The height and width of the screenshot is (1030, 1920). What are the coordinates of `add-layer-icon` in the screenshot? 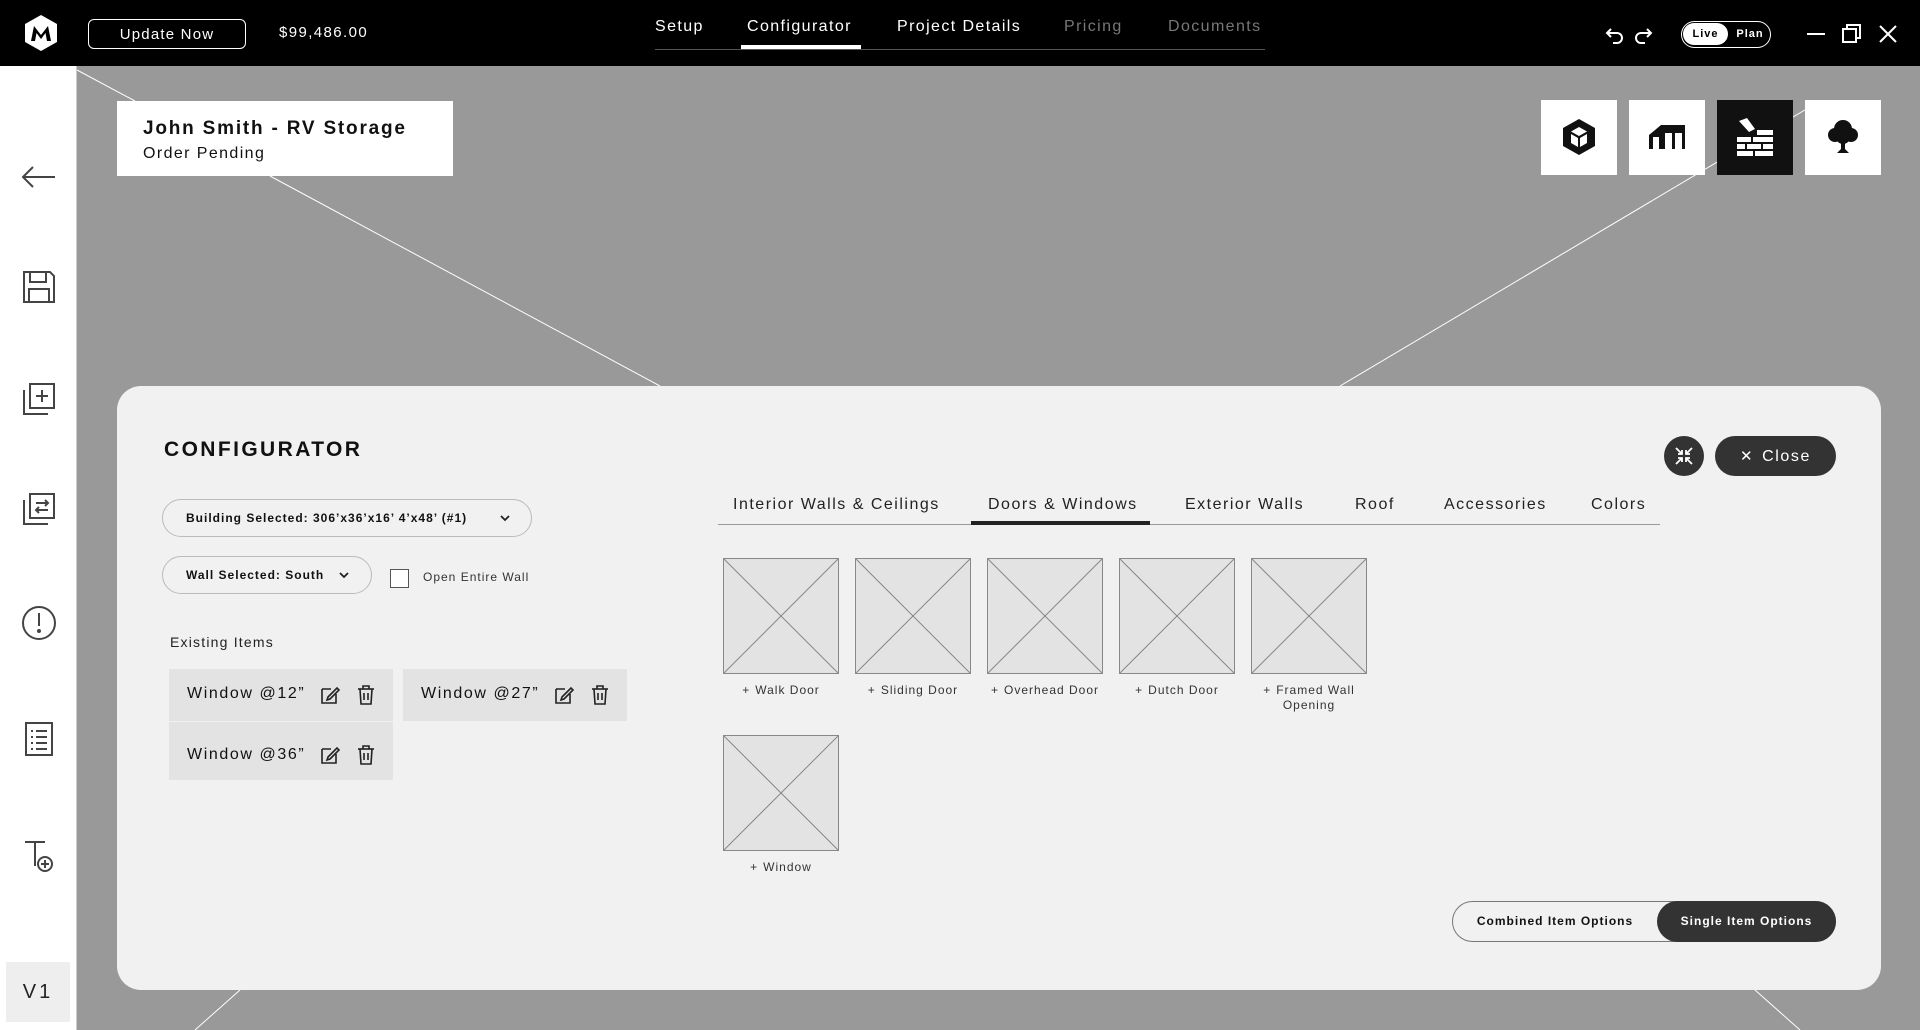 It's located at (39, 399).